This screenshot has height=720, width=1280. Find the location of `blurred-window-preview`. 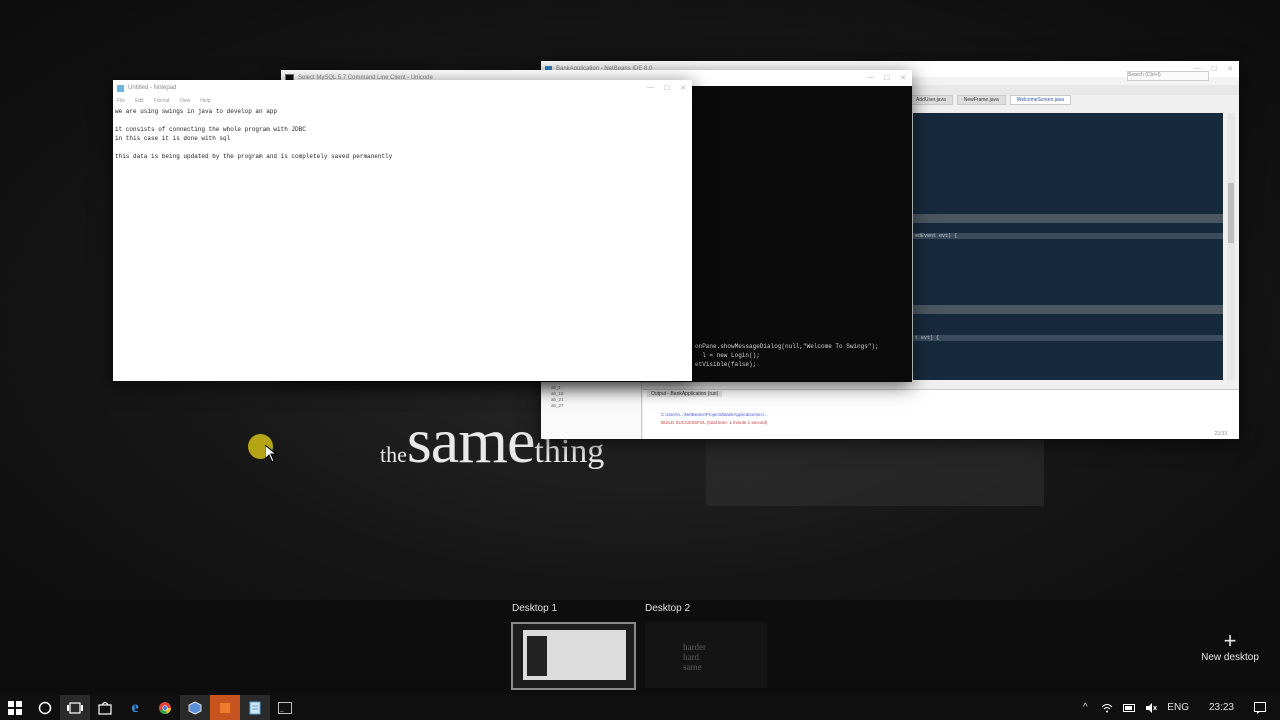

blurred-window-preview is located at coordinates (875, 473).